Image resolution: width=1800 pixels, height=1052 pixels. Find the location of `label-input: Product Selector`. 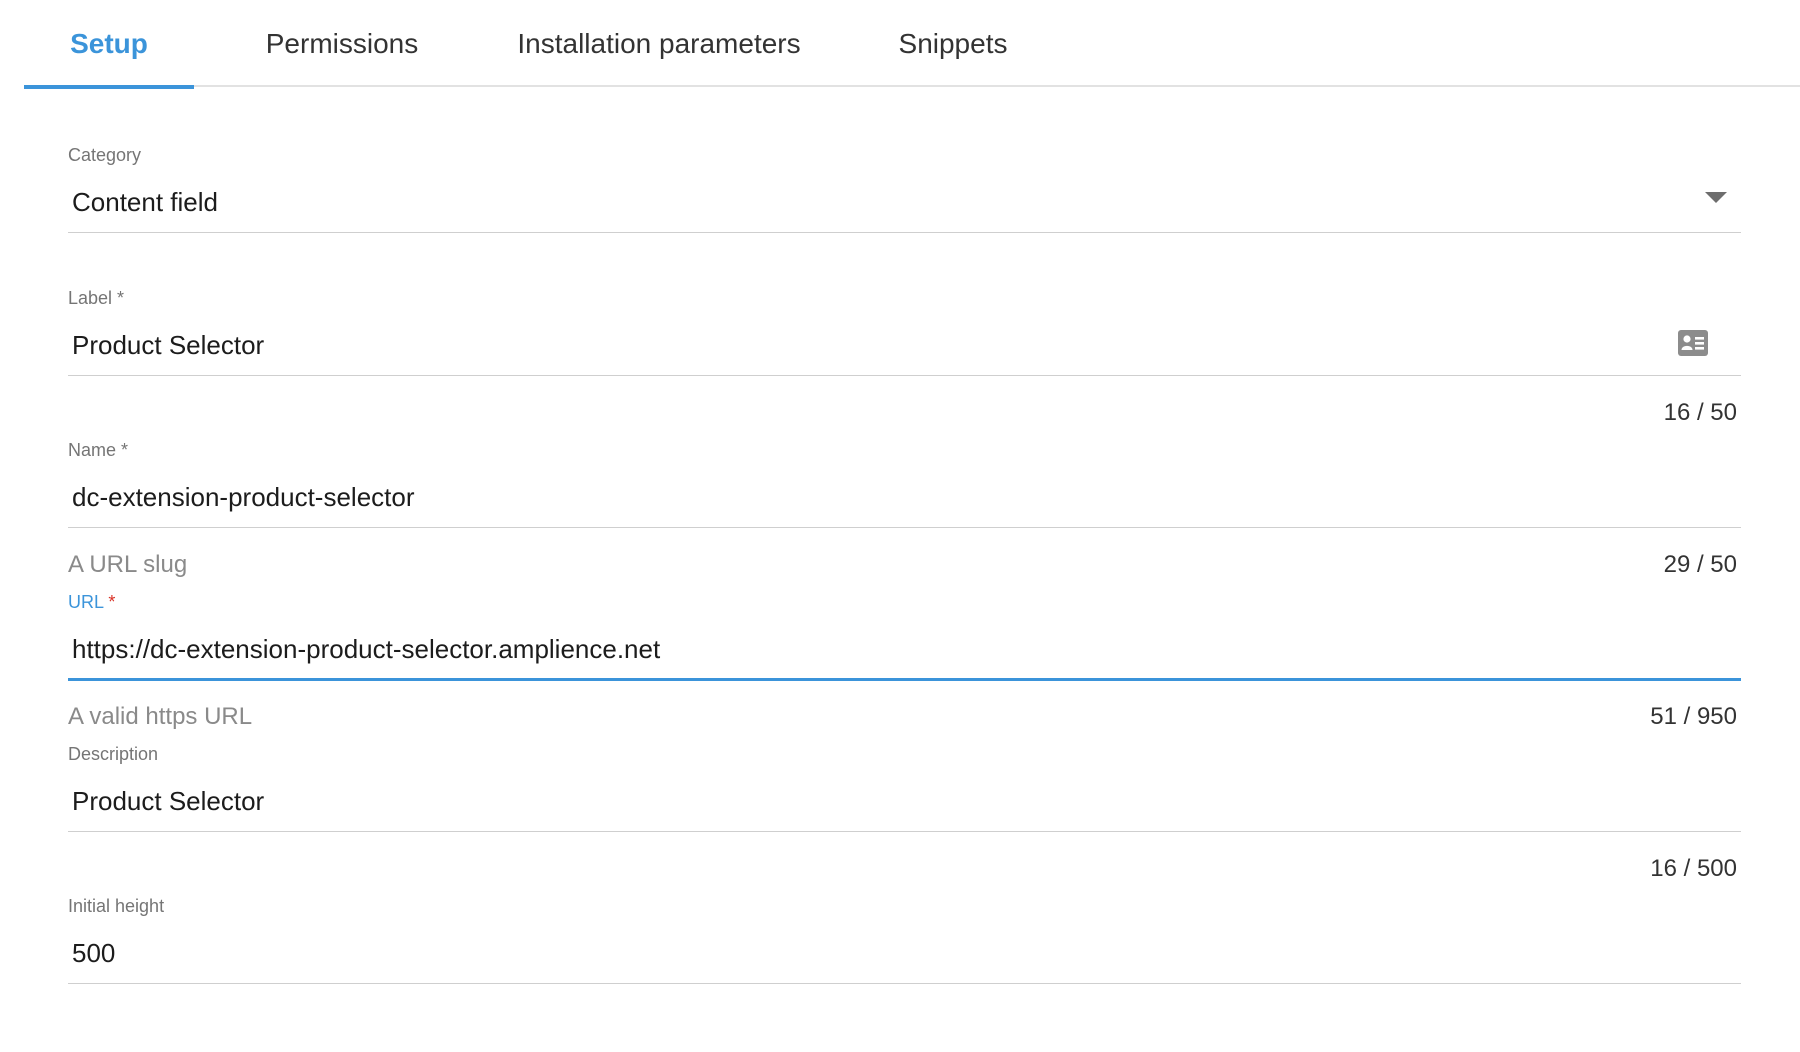

label-input: Product Selector is located at coordinates (906, 345).